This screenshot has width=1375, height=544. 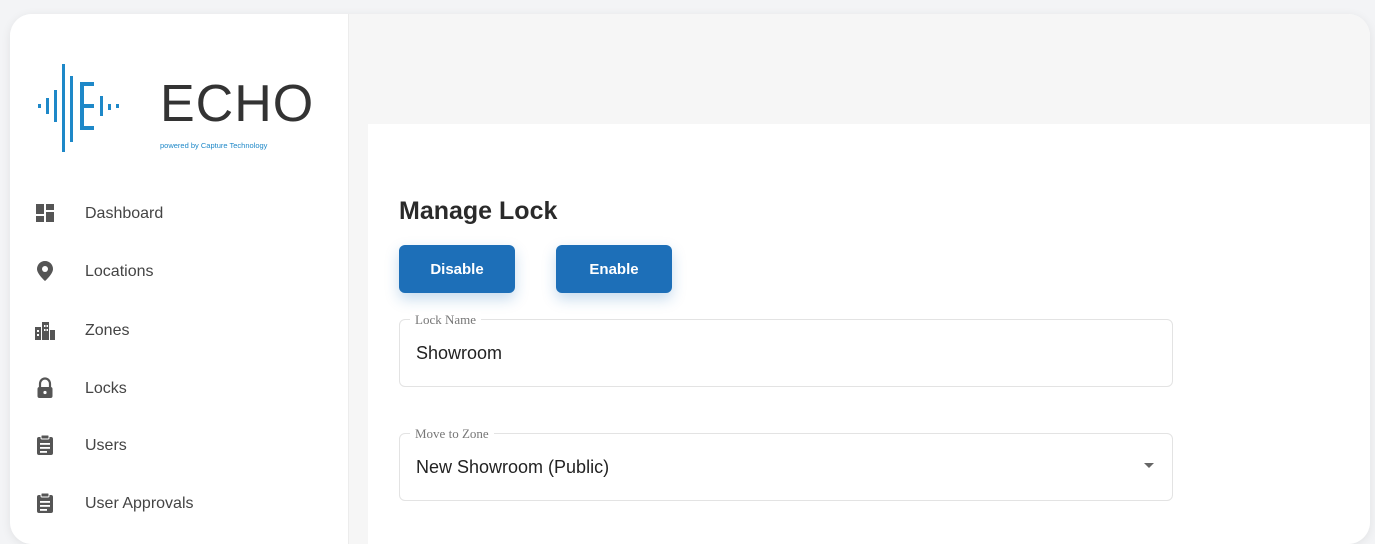 I want to click on page-title: Manage Lock, so click(x=478, y=211).